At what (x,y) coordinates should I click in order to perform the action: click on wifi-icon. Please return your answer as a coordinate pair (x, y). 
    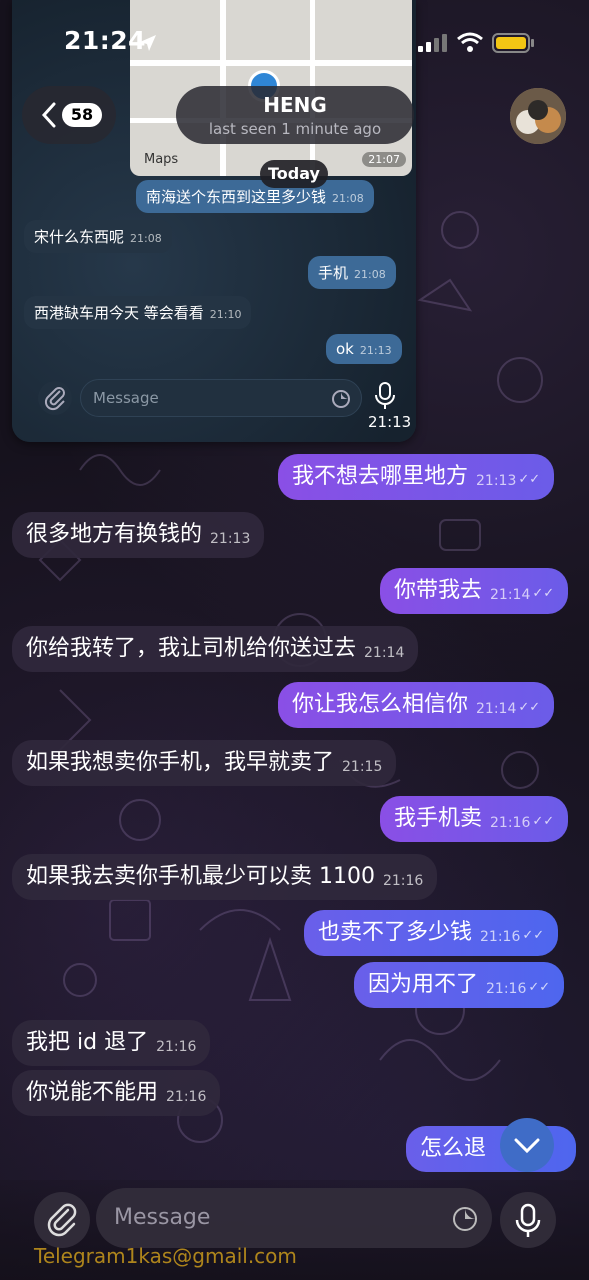
    Looking at the image, I should click on (470, 44).